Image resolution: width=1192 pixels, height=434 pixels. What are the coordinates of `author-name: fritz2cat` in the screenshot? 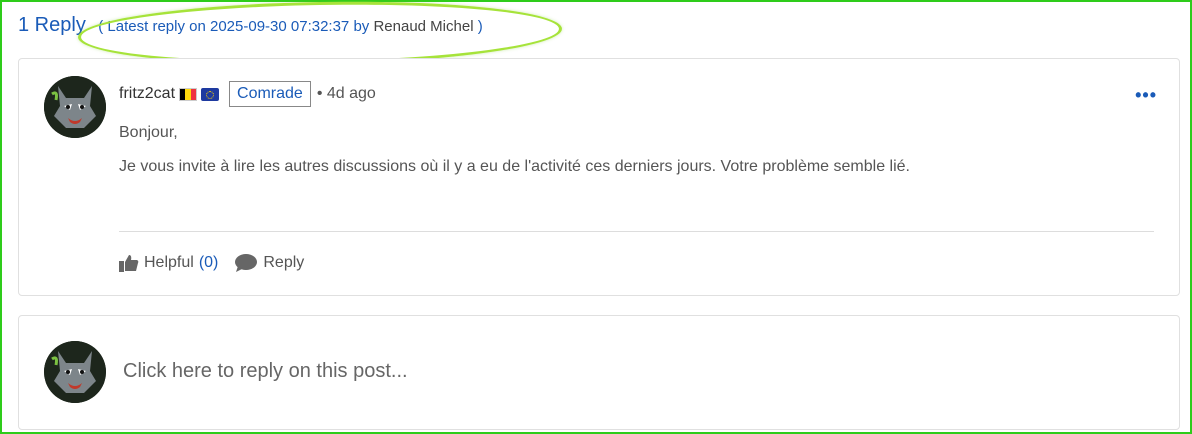 It's located at (147, 94).